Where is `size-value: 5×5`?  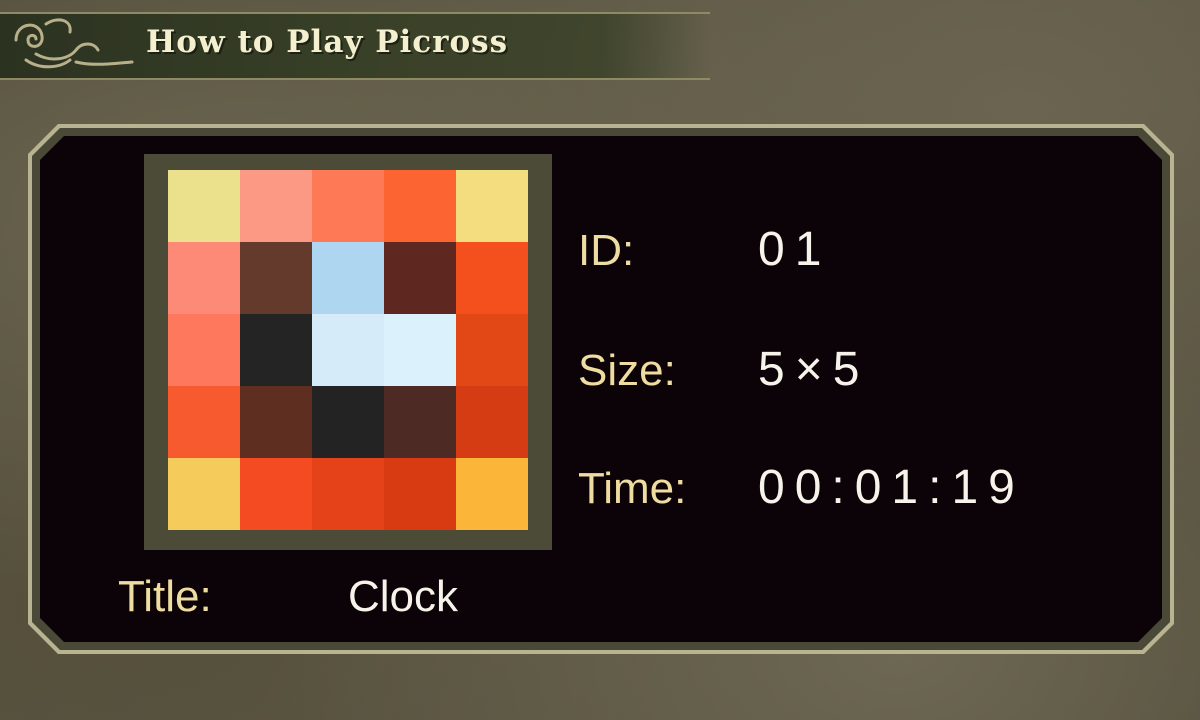
size-value: 5×5 is located at coordinates (814, 369).